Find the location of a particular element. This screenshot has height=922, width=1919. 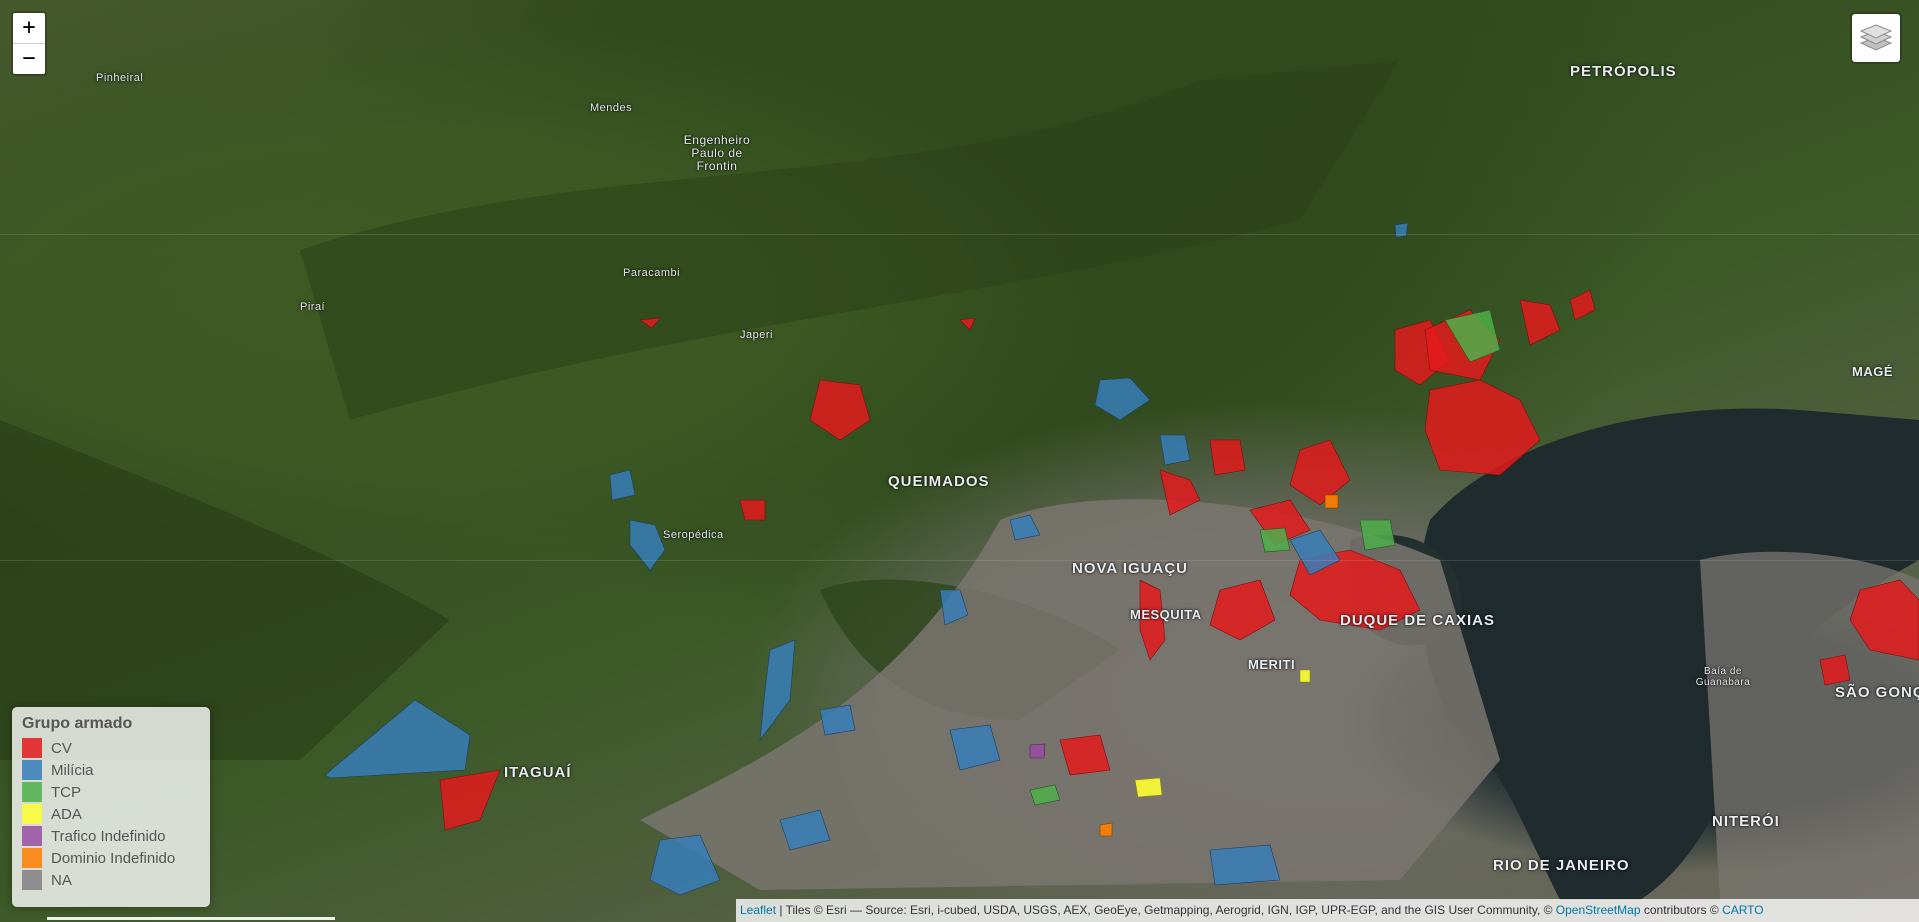

legend-label: Trafico Indefinido is located at coordinates (108, 836).